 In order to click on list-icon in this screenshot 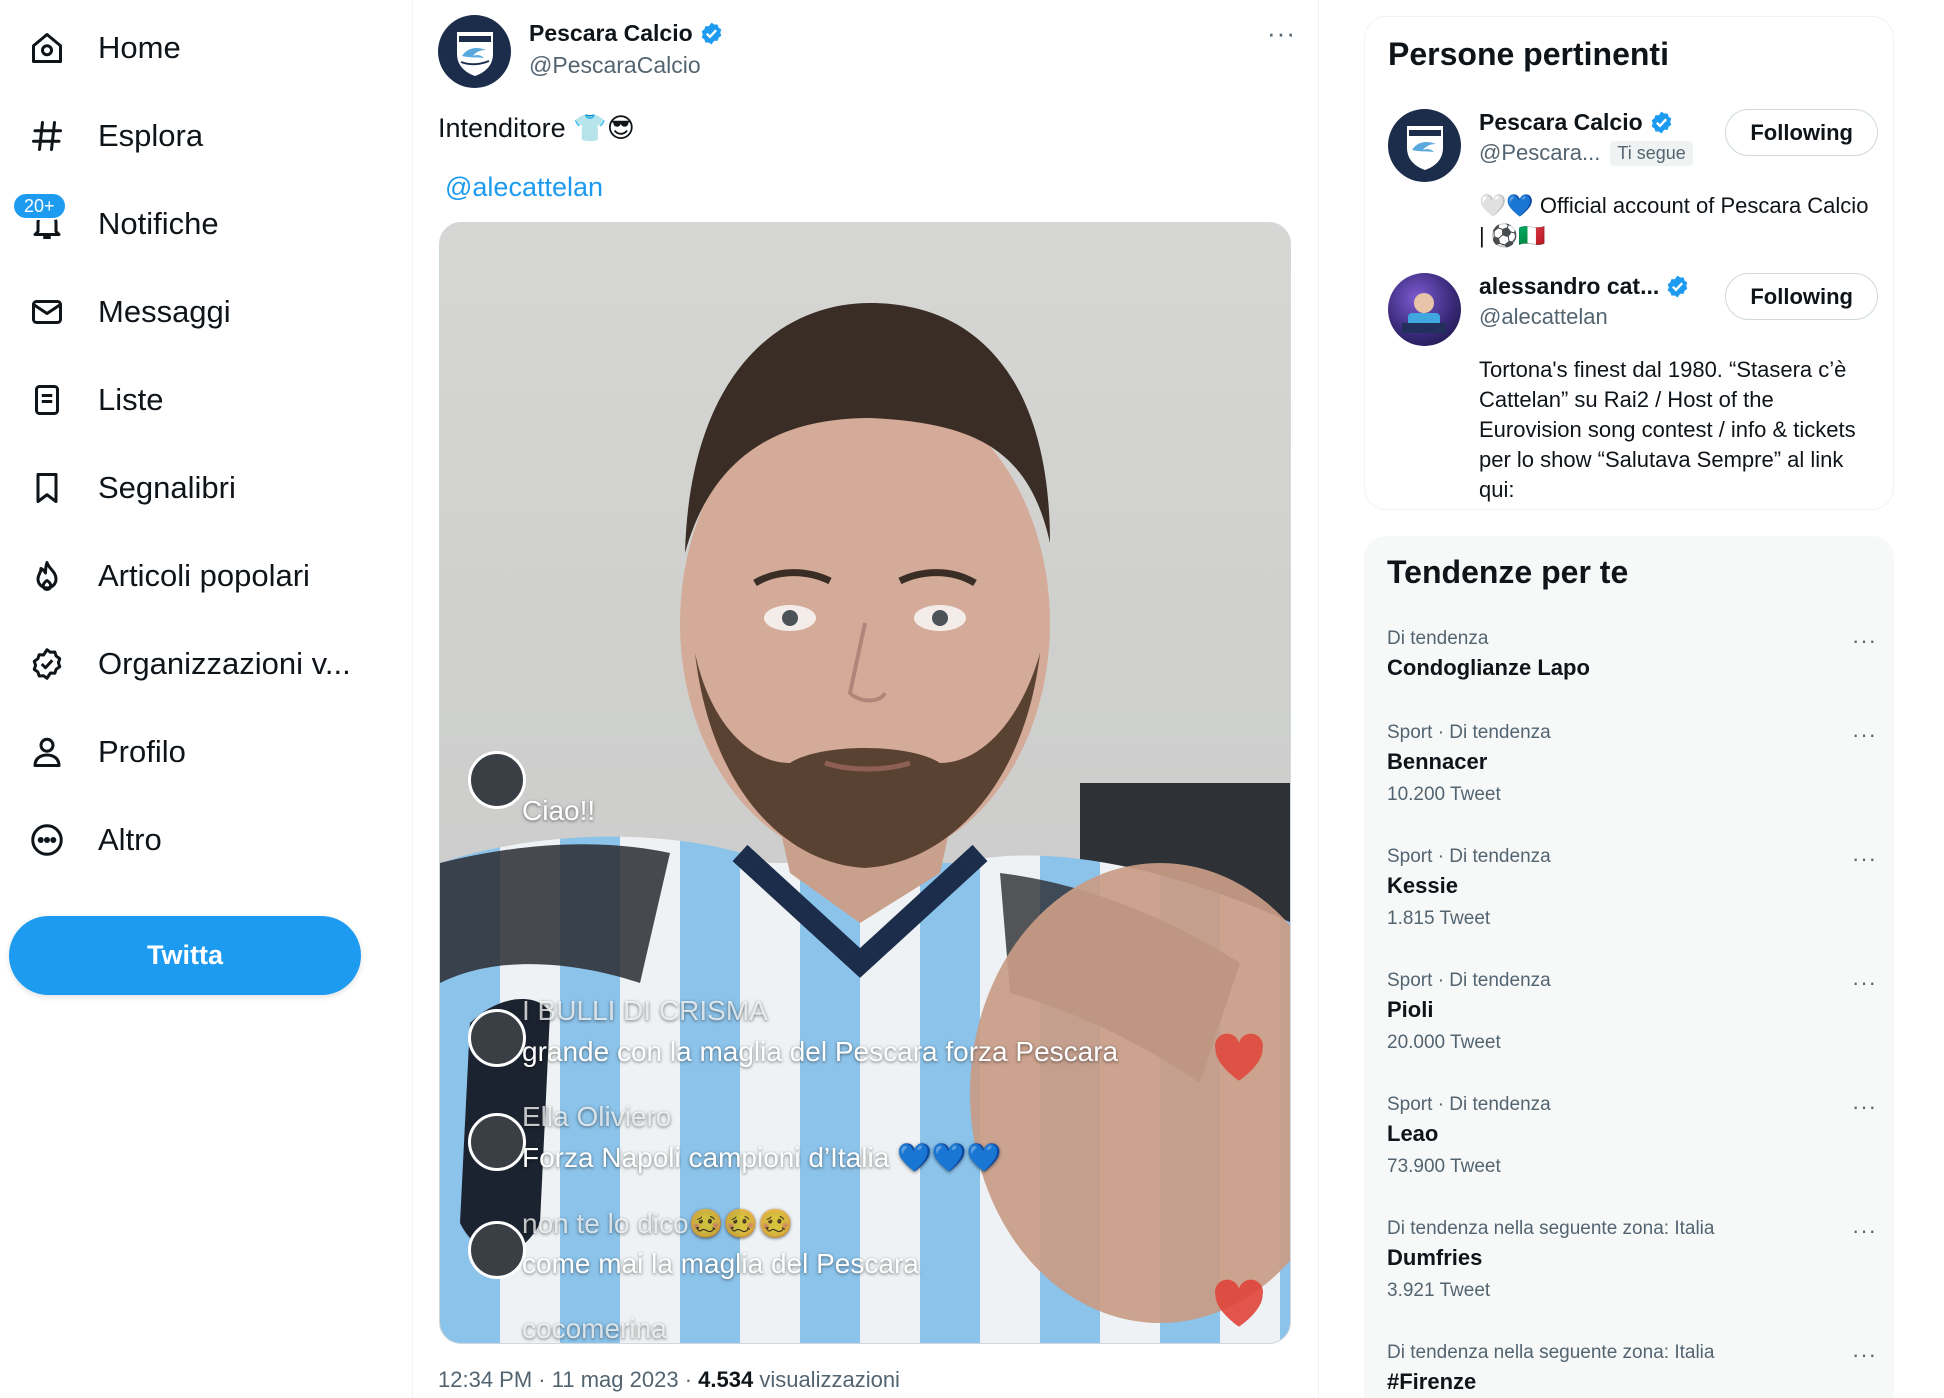, I will do `click(47, 400)`.